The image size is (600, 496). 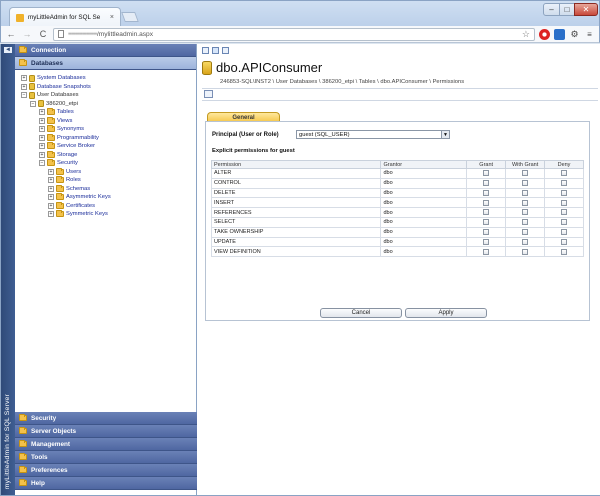 I want to click on tab-close-icon: ×, so click(x=112, y=17).